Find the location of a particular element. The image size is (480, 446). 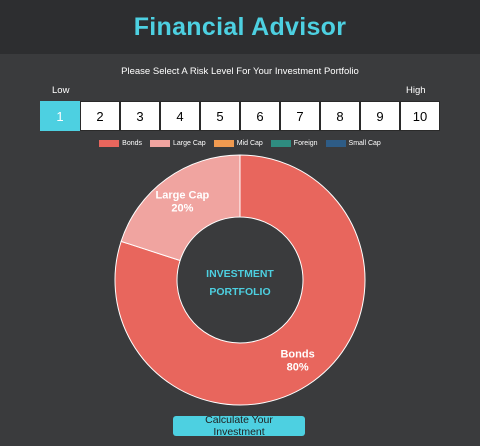

legend-item-bonds: Bonds is located at coordinates (120, 143).